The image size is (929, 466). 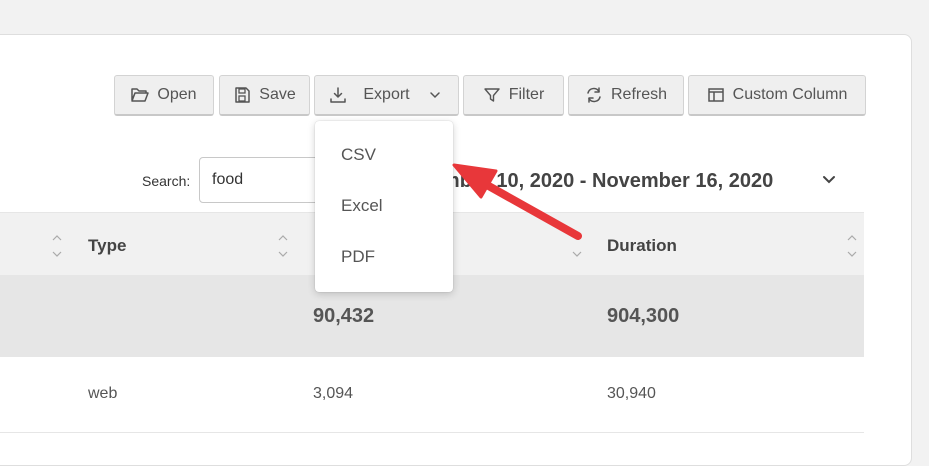 I want to click on export-excel-option: Excel, so click(x=362, y=206).